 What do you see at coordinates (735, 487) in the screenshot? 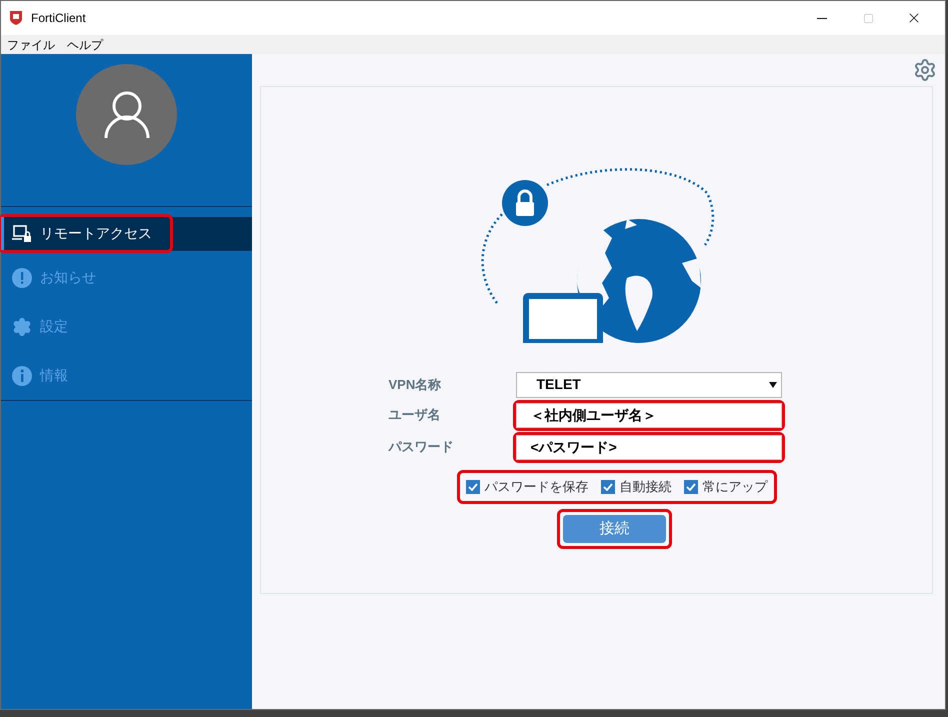
I see `checkbox-label: 常にアップ` at bounding box center [735, 487].